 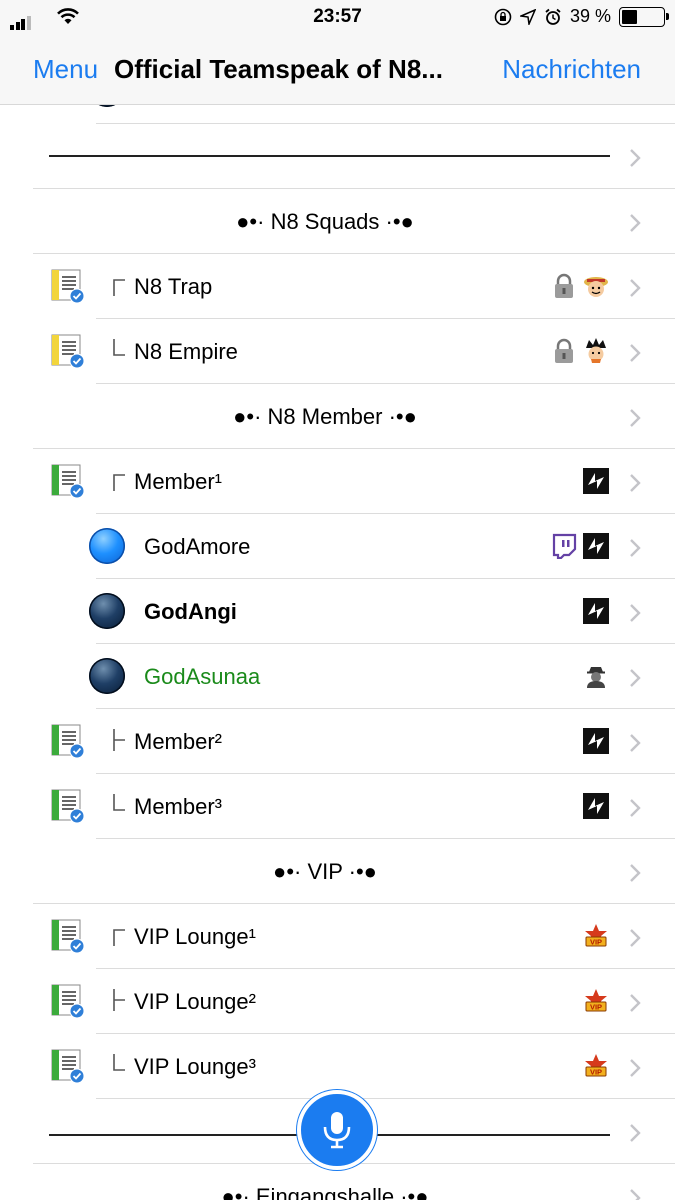 I want to click on menu-button: Menu, so click(x=65, y=69).